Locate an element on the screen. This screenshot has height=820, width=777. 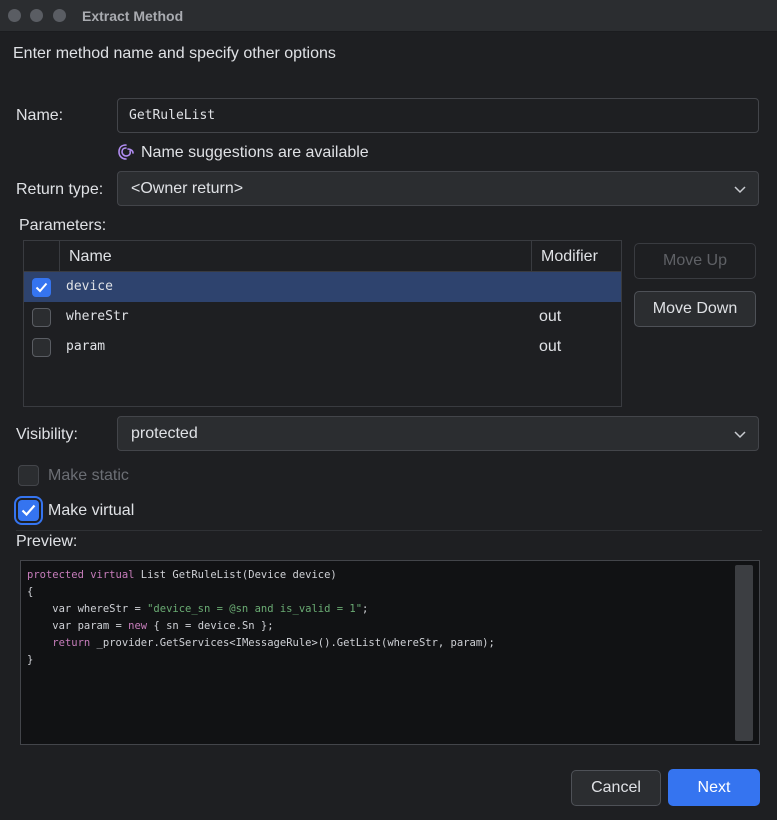
close-window-icon is located at coordinates (14, 15).